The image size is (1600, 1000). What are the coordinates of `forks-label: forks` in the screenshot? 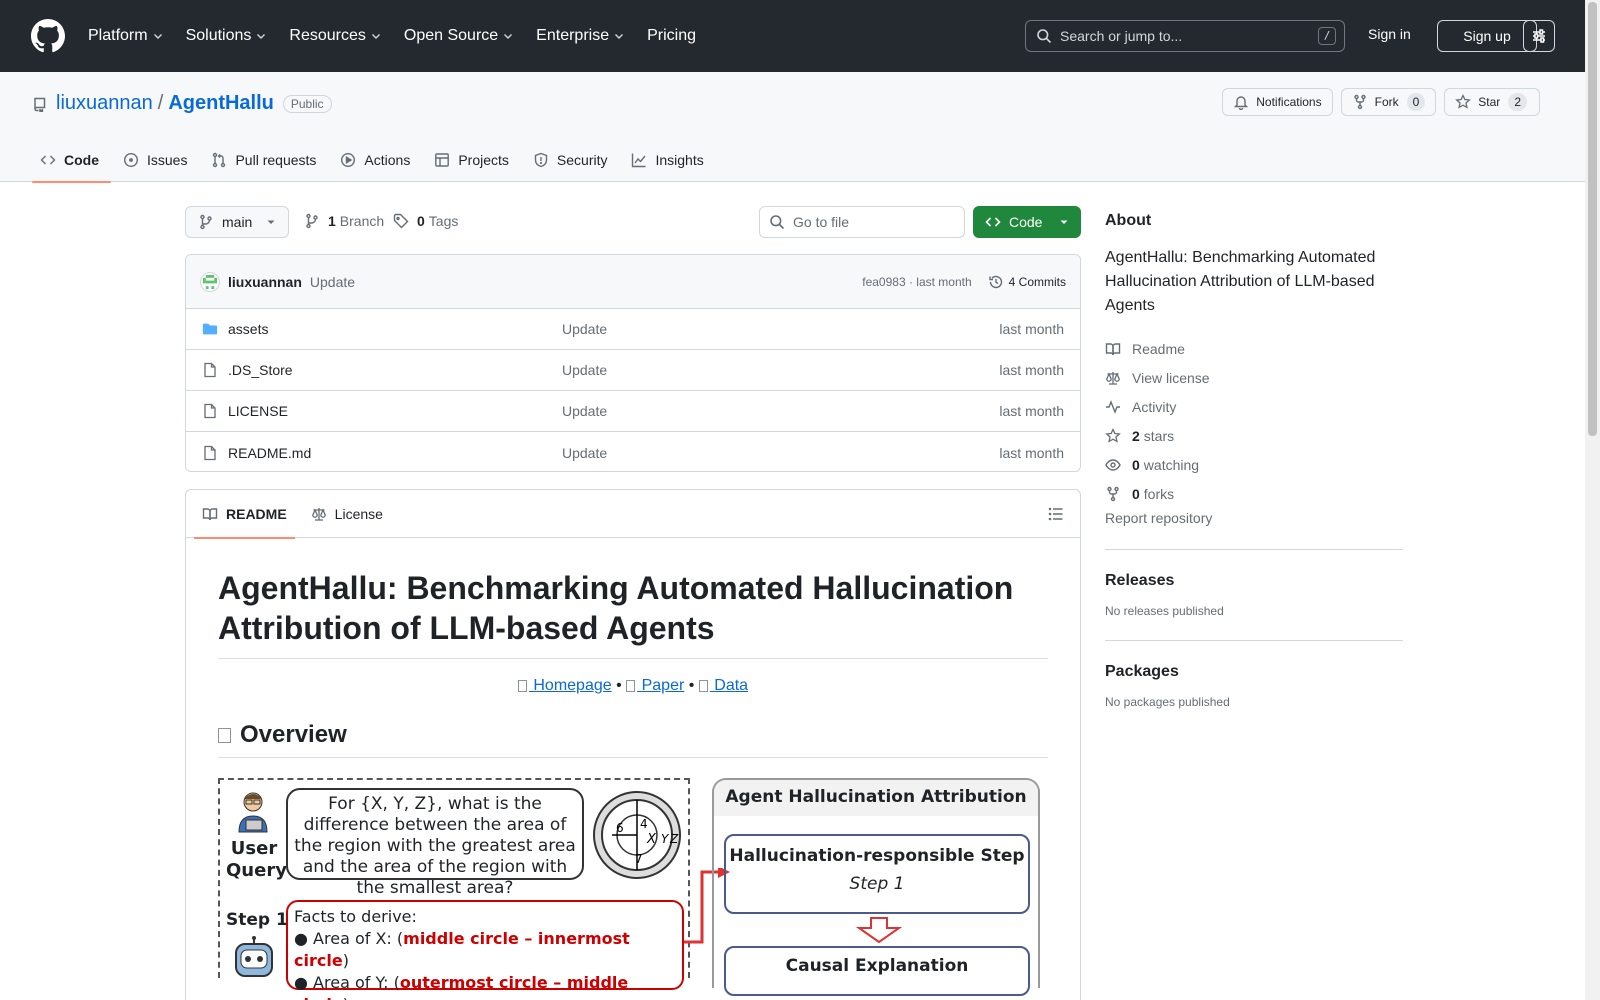 It's located at (1159, 493).